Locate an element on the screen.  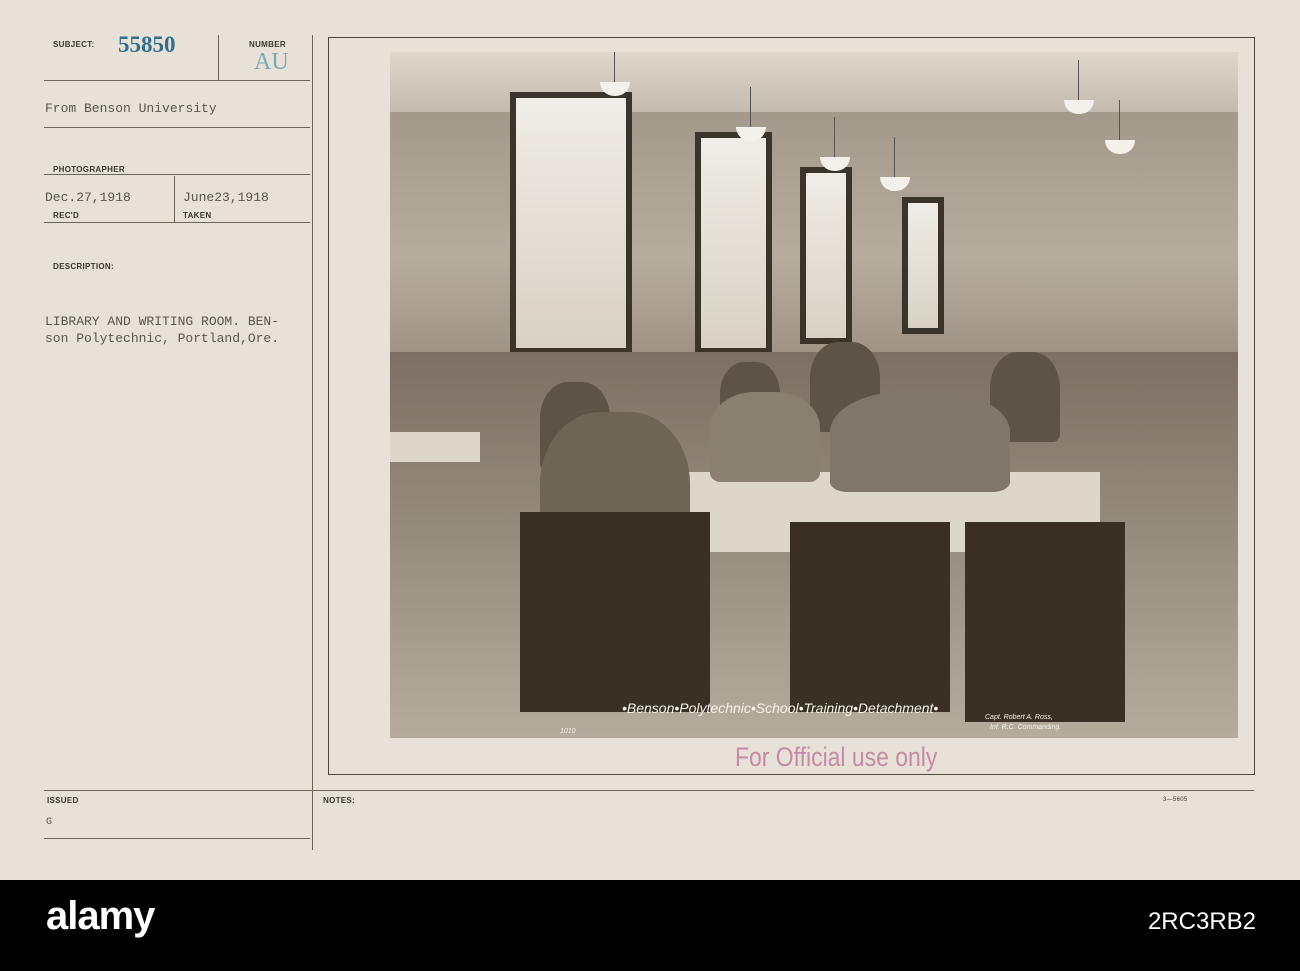
issued-value: G is located at coordinates (49, 822).